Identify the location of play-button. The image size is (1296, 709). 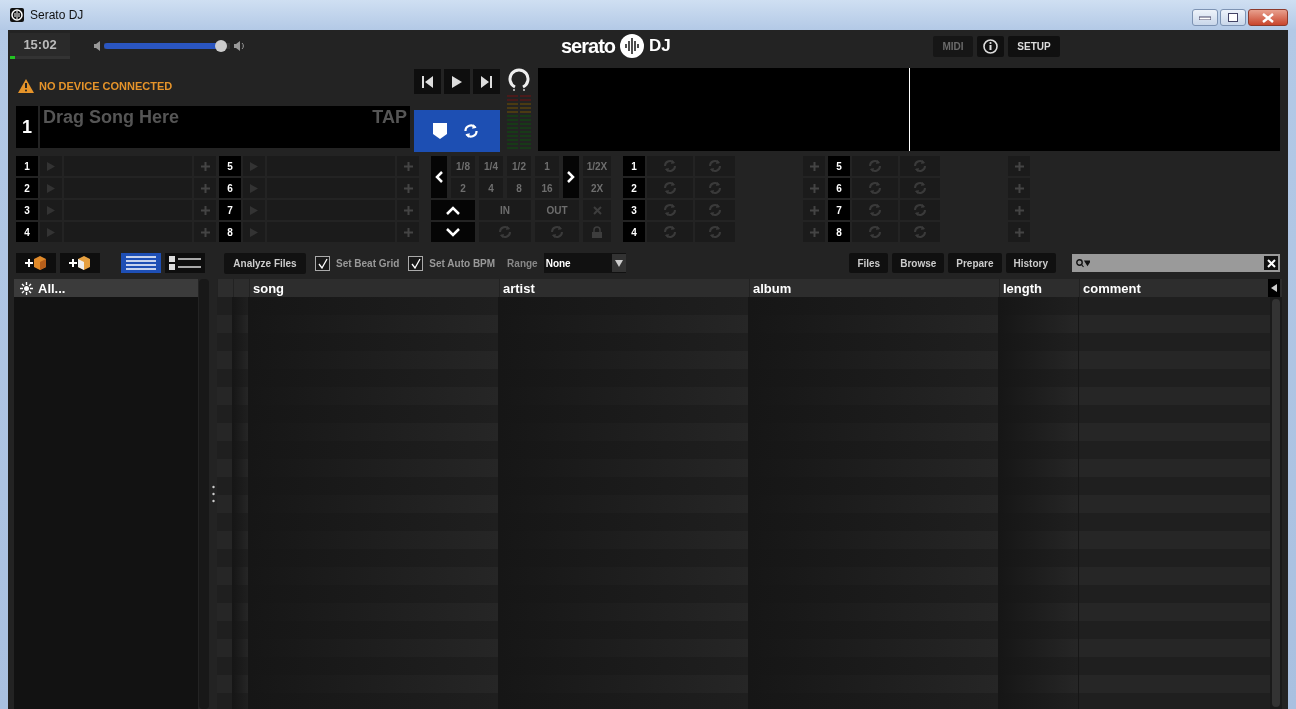
(457, 81).